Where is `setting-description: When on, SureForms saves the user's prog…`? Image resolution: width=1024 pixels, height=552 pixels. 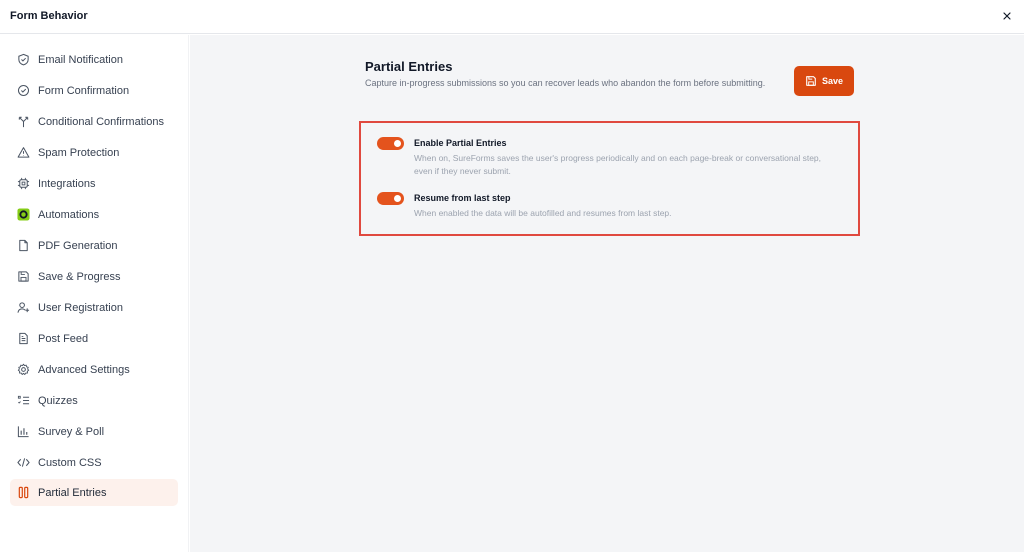 setting-description: When on, SureForms saves the user's prog… is located at coordinates (618, 164).